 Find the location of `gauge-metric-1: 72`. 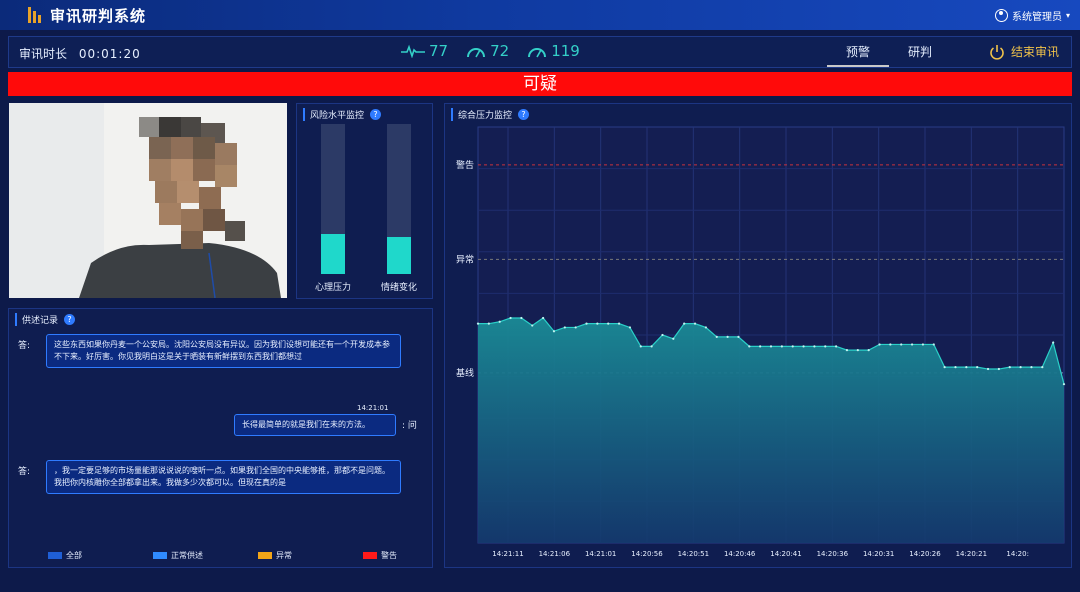

gauge-metric-1: 72 is located at coordinates (487, 51).